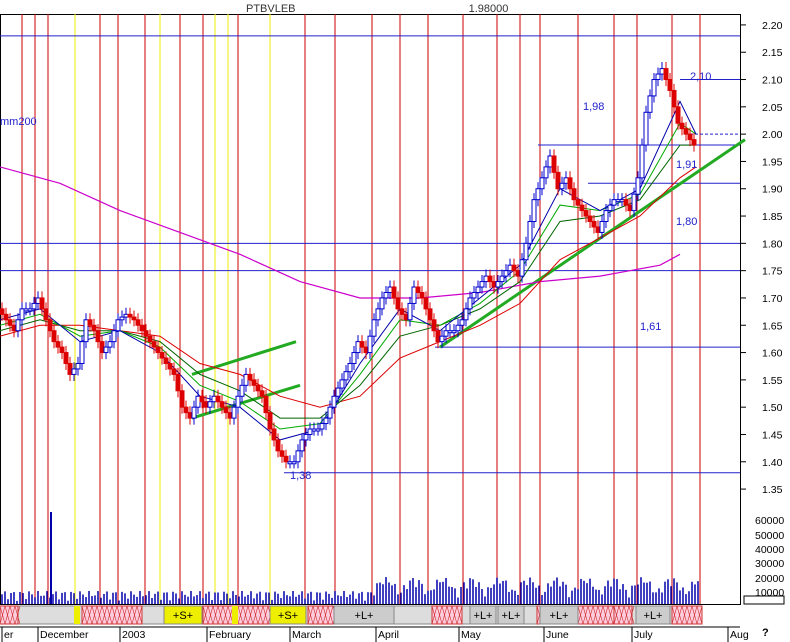 Image resolution: width=790 pixels, height=642 pixels. What do you see at coordinates (769, 579) in the screenshot?
I see `volume-tick-label: 20000` at bounding box center [769, 579].